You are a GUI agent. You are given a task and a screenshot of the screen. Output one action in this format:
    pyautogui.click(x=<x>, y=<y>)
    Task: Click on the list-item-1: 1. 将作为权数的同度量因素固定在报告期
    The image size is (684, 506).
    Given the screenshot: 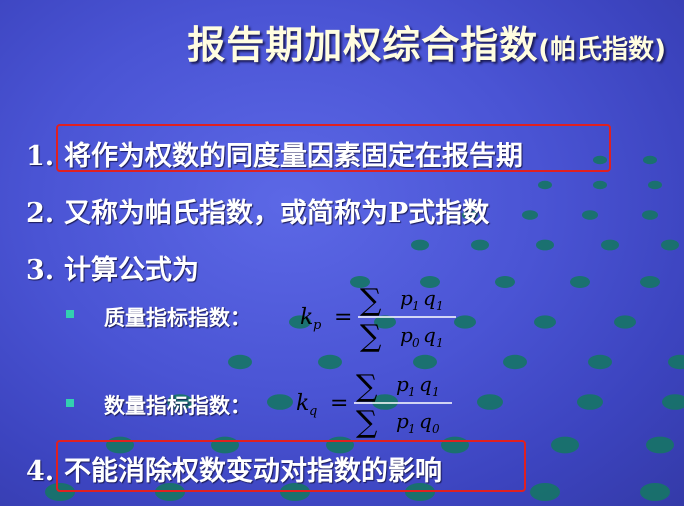 What is the action you would take?
    pyautogui.click(x=274, y=153)
    